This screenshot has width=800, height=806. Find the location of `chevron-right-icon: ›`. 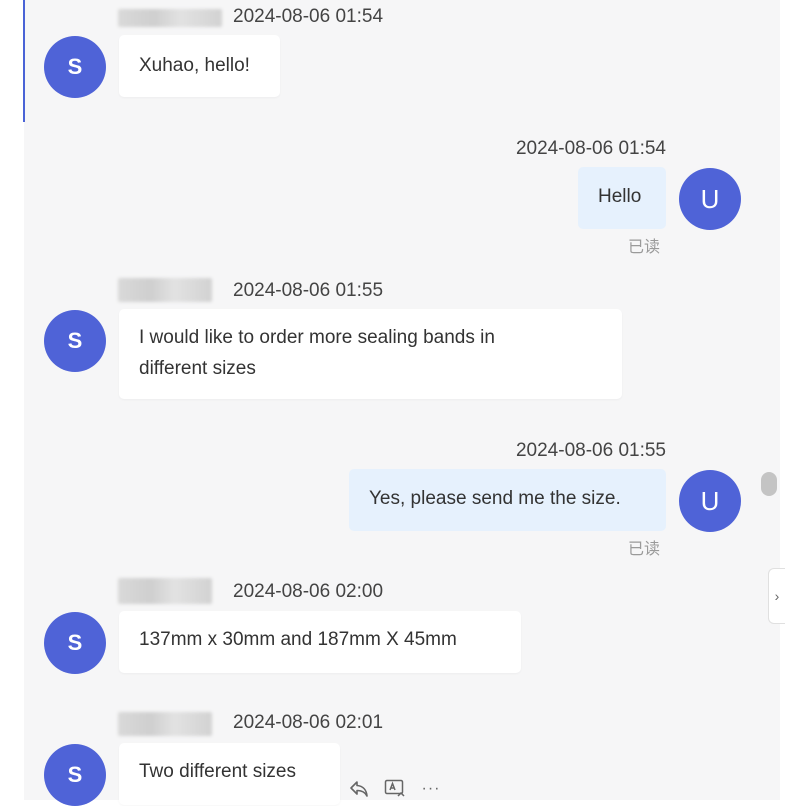

chevron-right-icon: › is located at coordinates (776, 596).